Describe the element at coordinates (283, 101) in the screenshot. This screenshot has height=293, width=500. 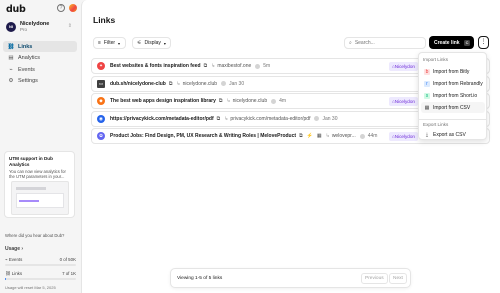
I see `link-created-time: 4m` at that location.